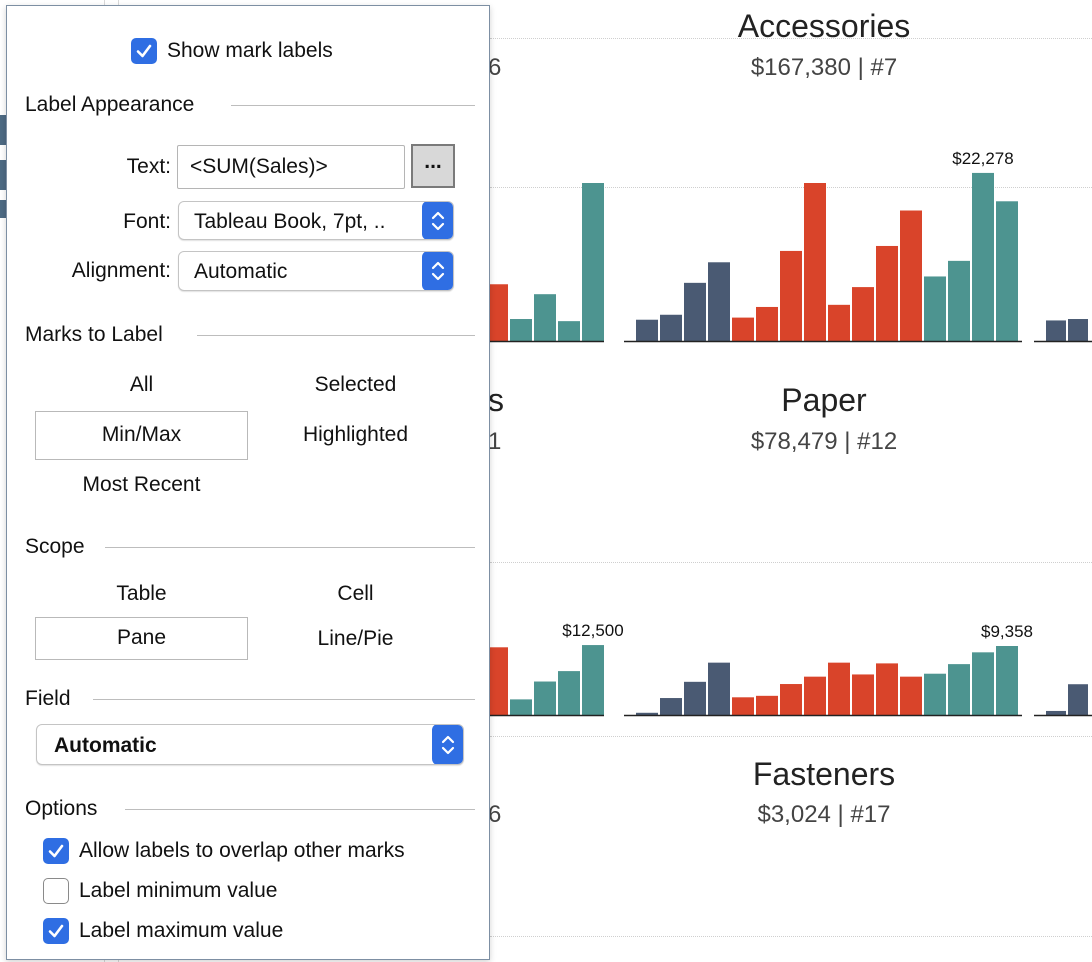 The image size is (1092, 962). I want to click on scope-option-table: Table, so click(141, 594).